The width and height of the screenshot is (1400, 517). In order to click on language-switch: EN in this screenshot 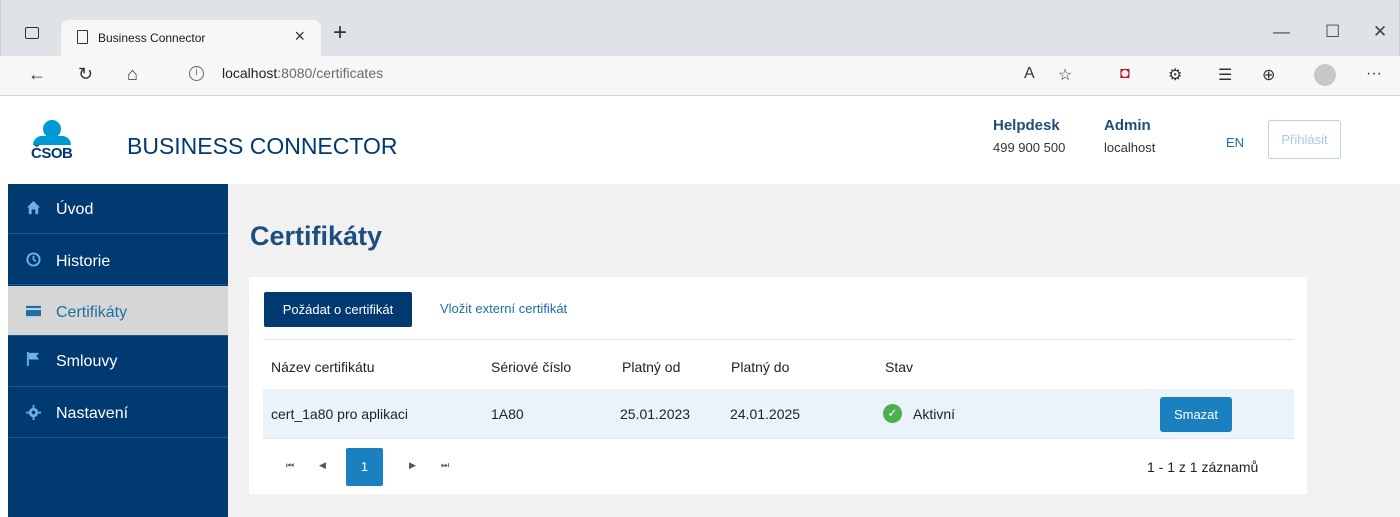, I will do `click(1235, 142)`.